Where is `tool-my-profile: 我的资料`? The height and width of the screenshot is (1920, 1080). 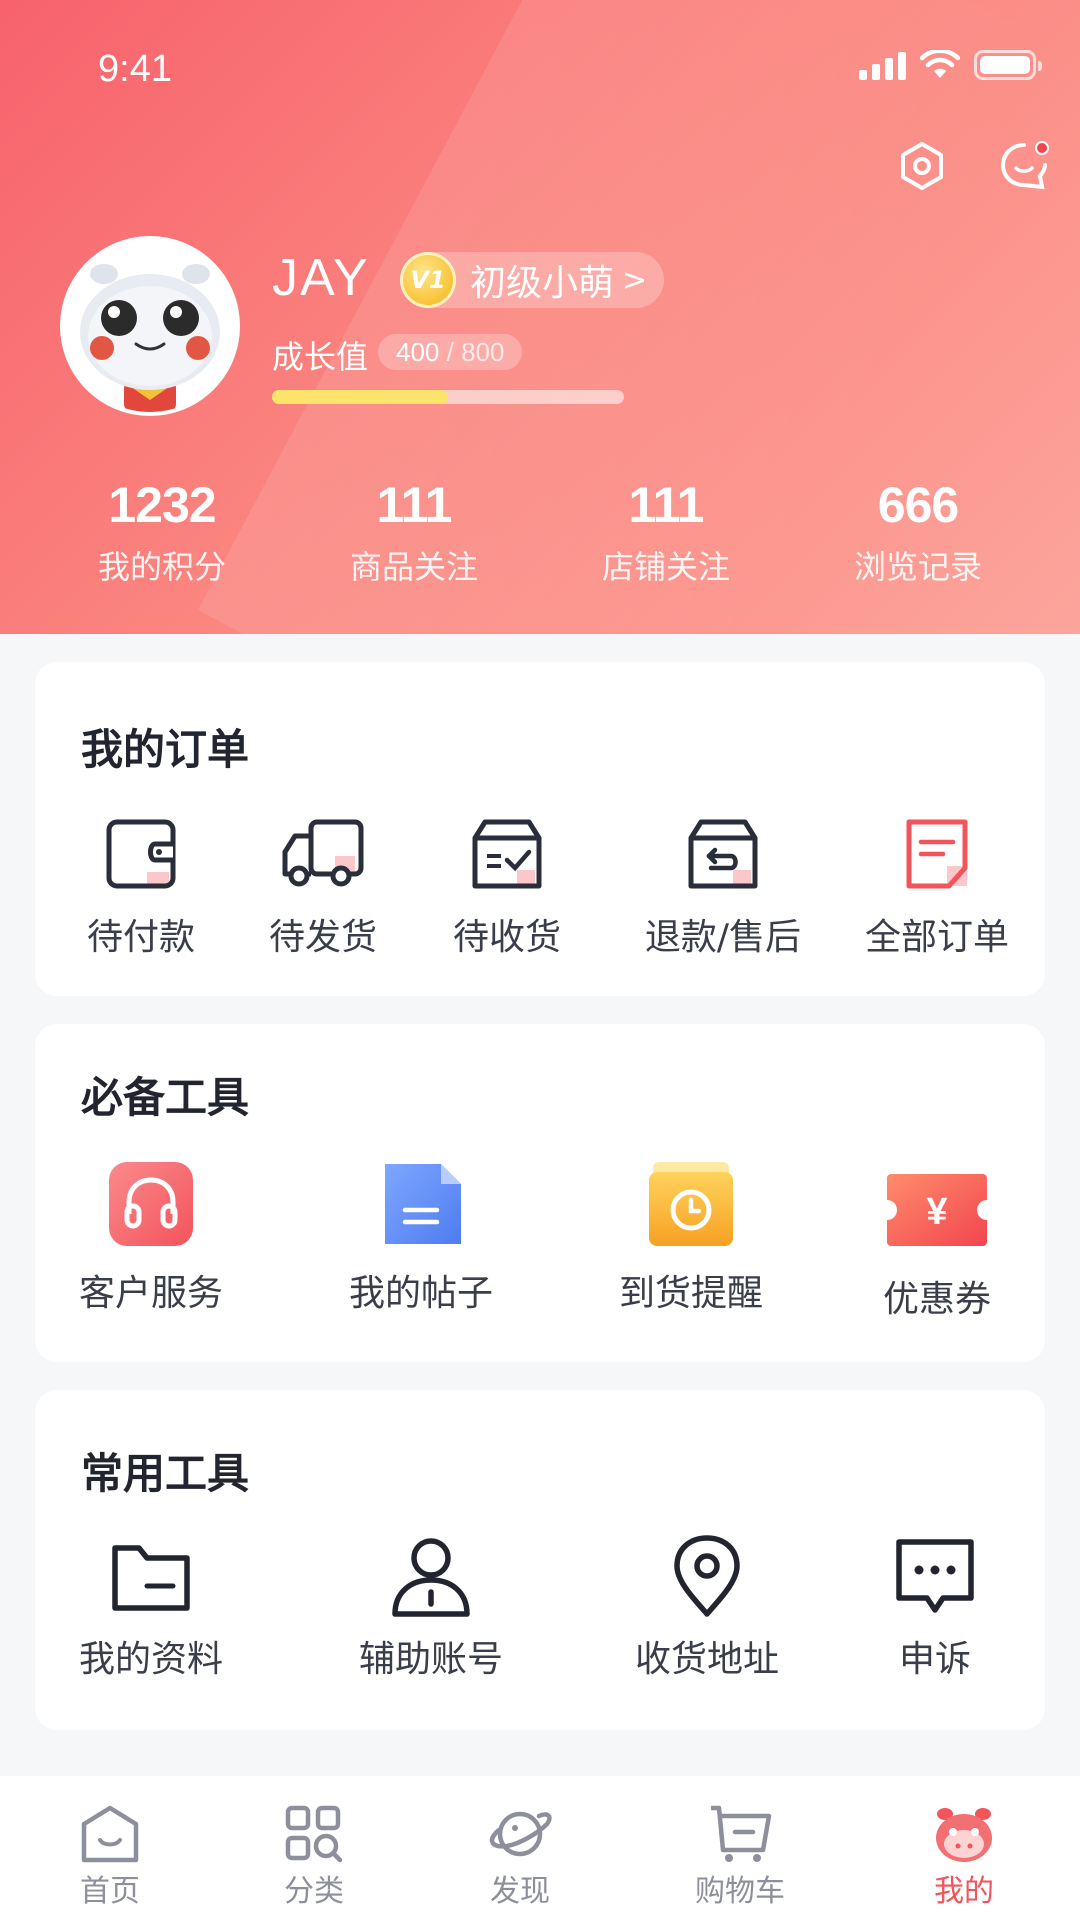 tool-my-profile: 我的资料 is located at coordinates (151, 1608).